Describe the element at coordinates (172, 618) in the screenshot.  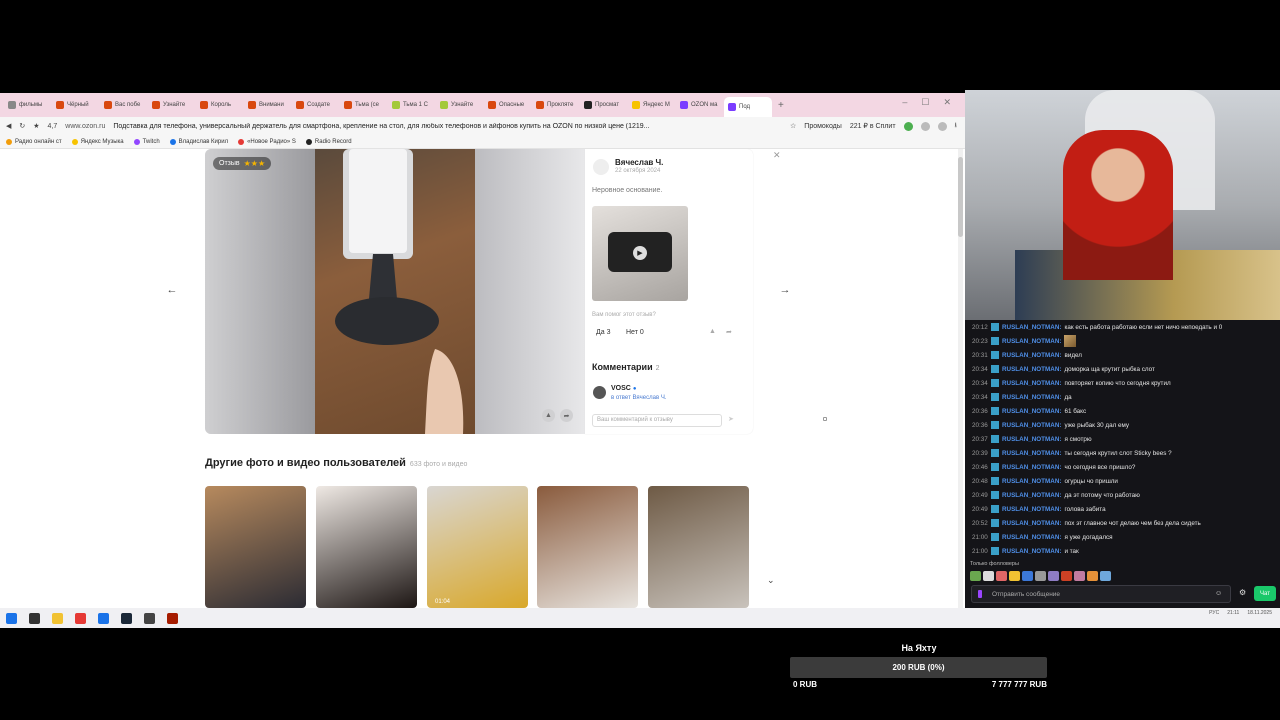
I see `app-icon` at that location.